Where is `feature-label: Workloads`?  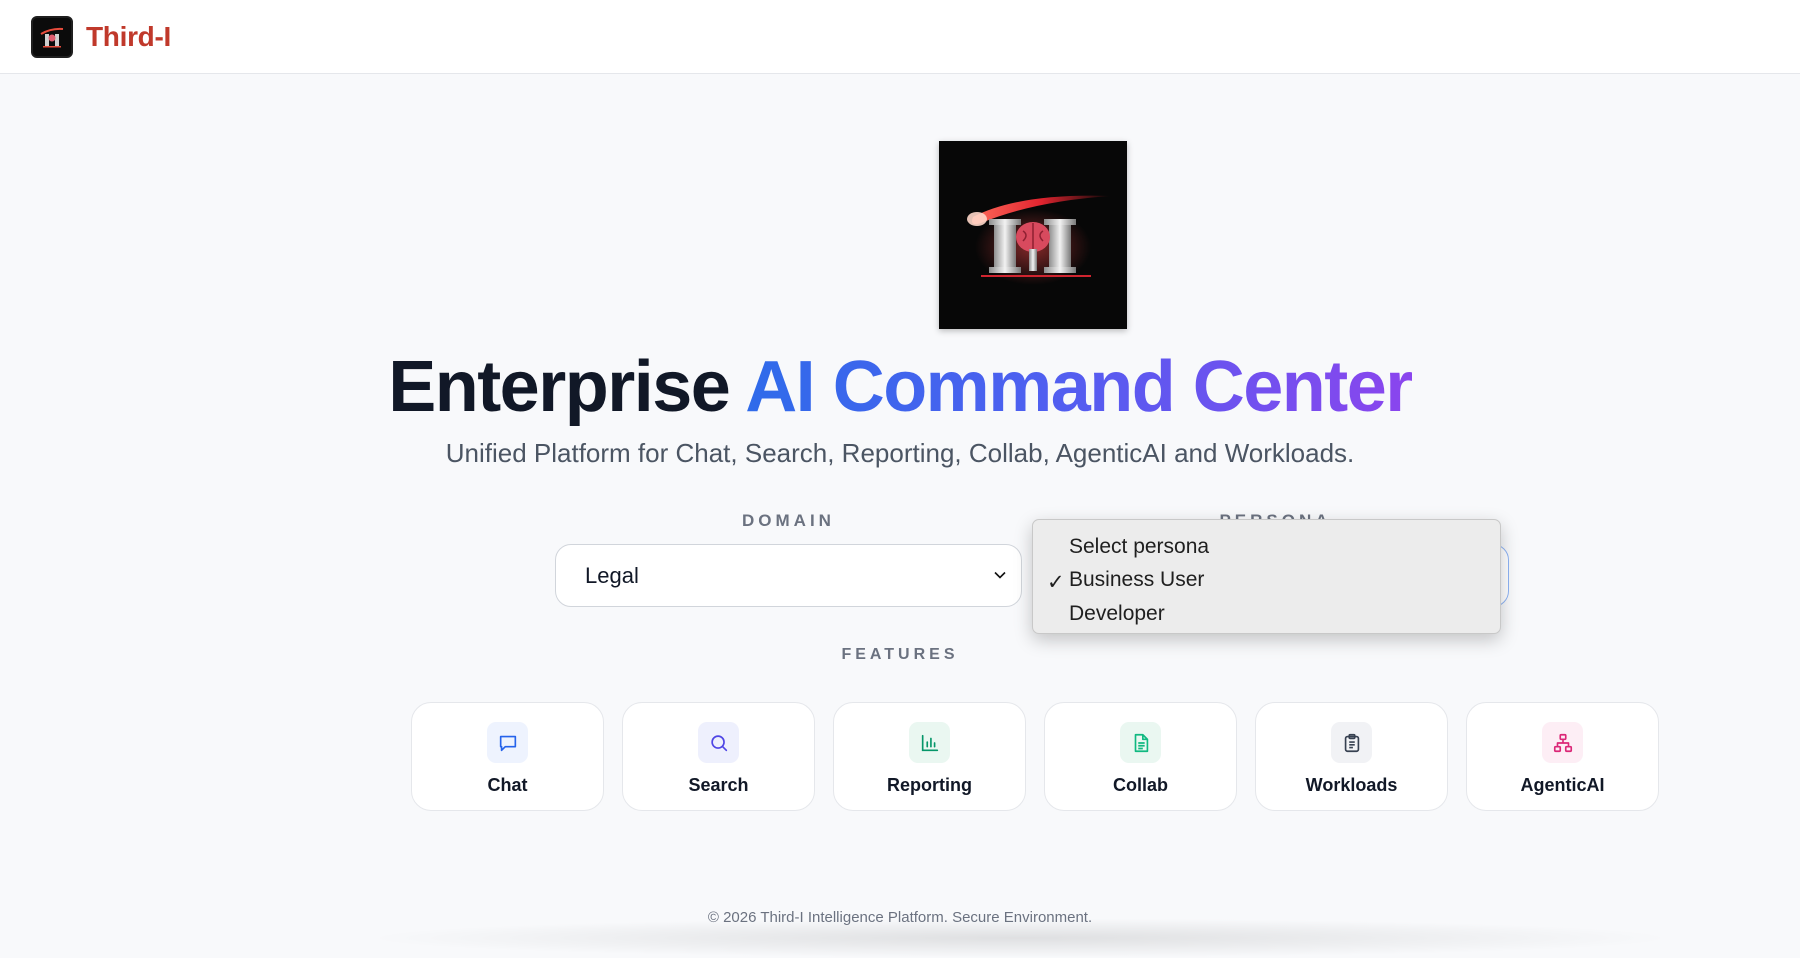
feature-label: Workloads is located at coordinates (1351, 785).